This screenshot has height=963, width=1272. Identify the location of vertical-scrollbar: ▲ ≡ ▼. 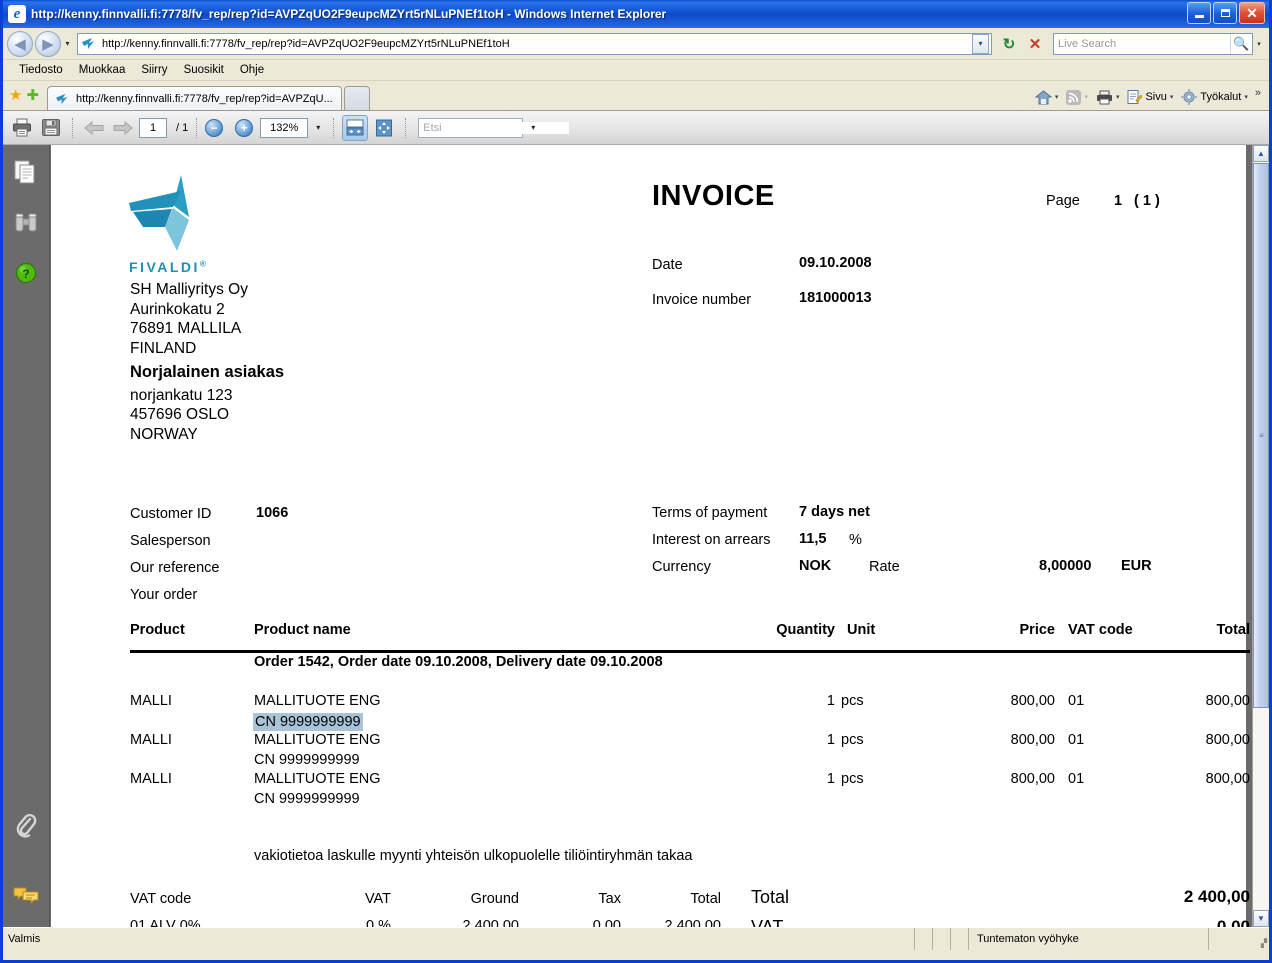
(1260, 536).